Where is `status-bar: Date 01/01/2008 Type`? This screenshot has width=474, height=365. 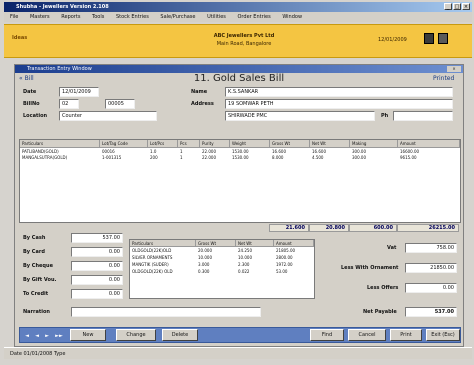 status-bar: Date 01/01/2008 Type is located at coordinates (238, 353).